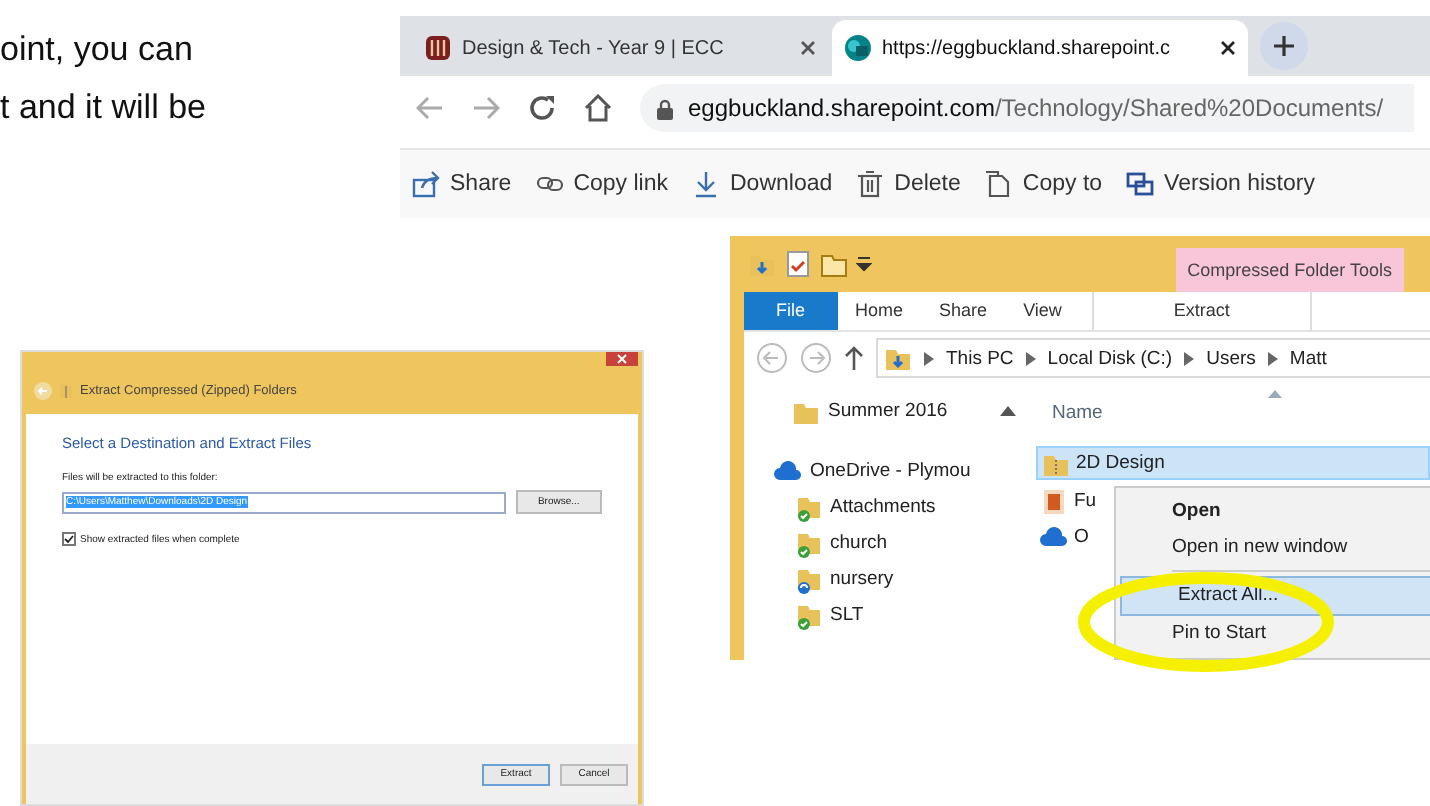 The image size is (1430, 806). Describe the element at coordinates (96, 50) in the screenshot. I see `document-text: oint, you can` at that location.